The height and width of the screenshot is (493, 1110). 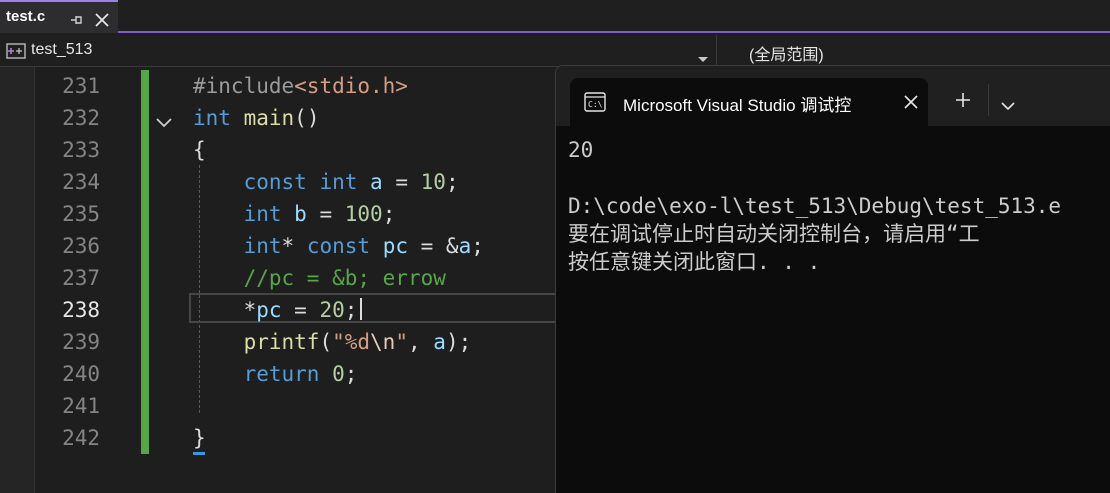 What do you see at coordinates (81, 214) in the screenshot?
I see `line-number: 235` at bounding box center [81, 214].